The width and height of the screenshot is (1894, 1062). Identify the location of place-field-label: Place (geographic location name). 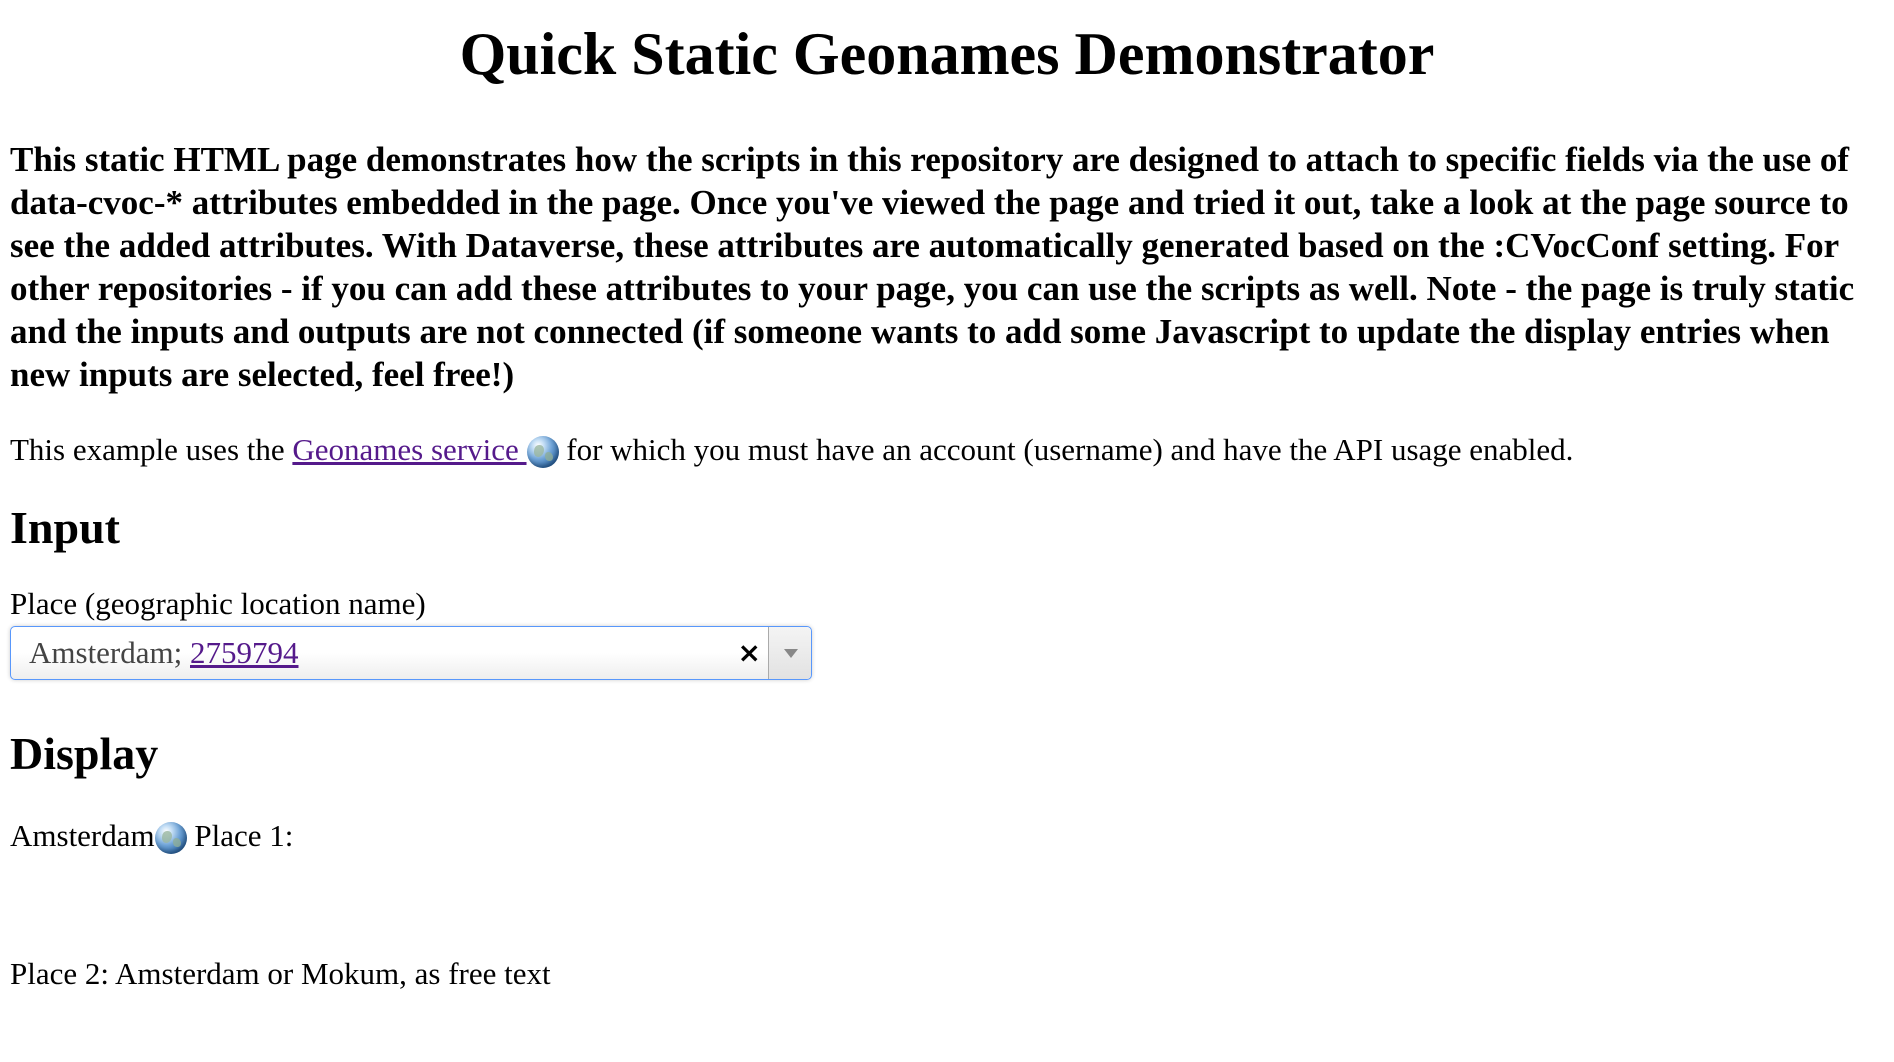
(218, 603).